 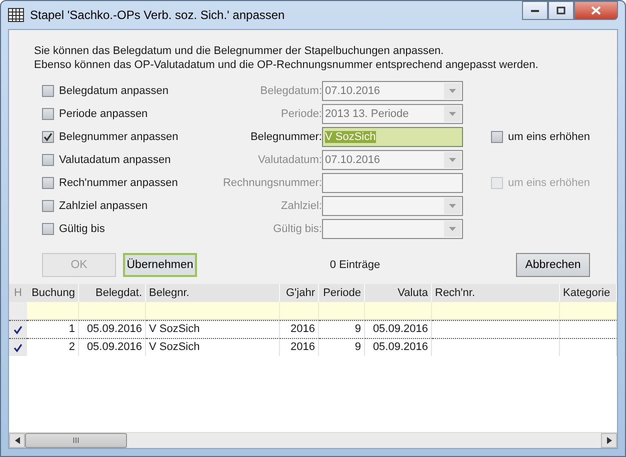 I want to click on close-icon, so click(x=596, y=10).